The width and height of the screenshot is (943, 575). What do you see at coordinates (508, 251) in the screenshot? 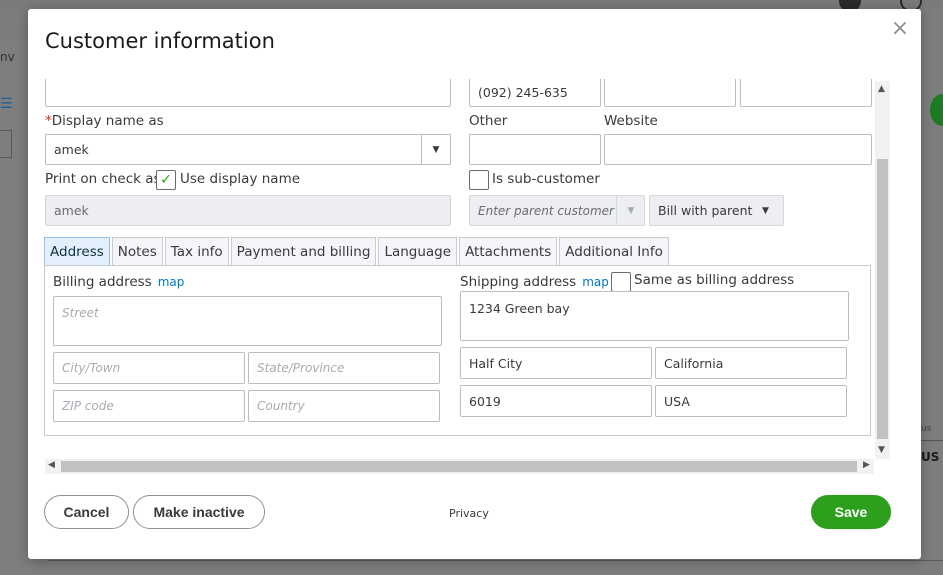
I see `tab-attachments: Attachments` at bounding box center [508, 251].